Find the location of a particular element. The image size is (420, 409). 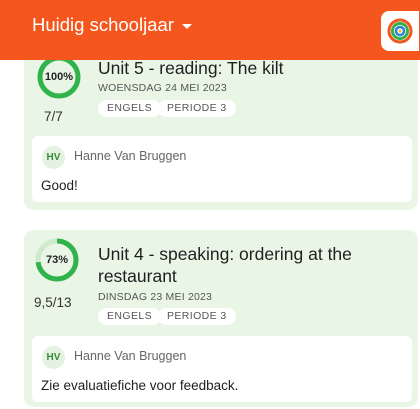

score-progress-ring: 73% is located at coordinates (57, 260).